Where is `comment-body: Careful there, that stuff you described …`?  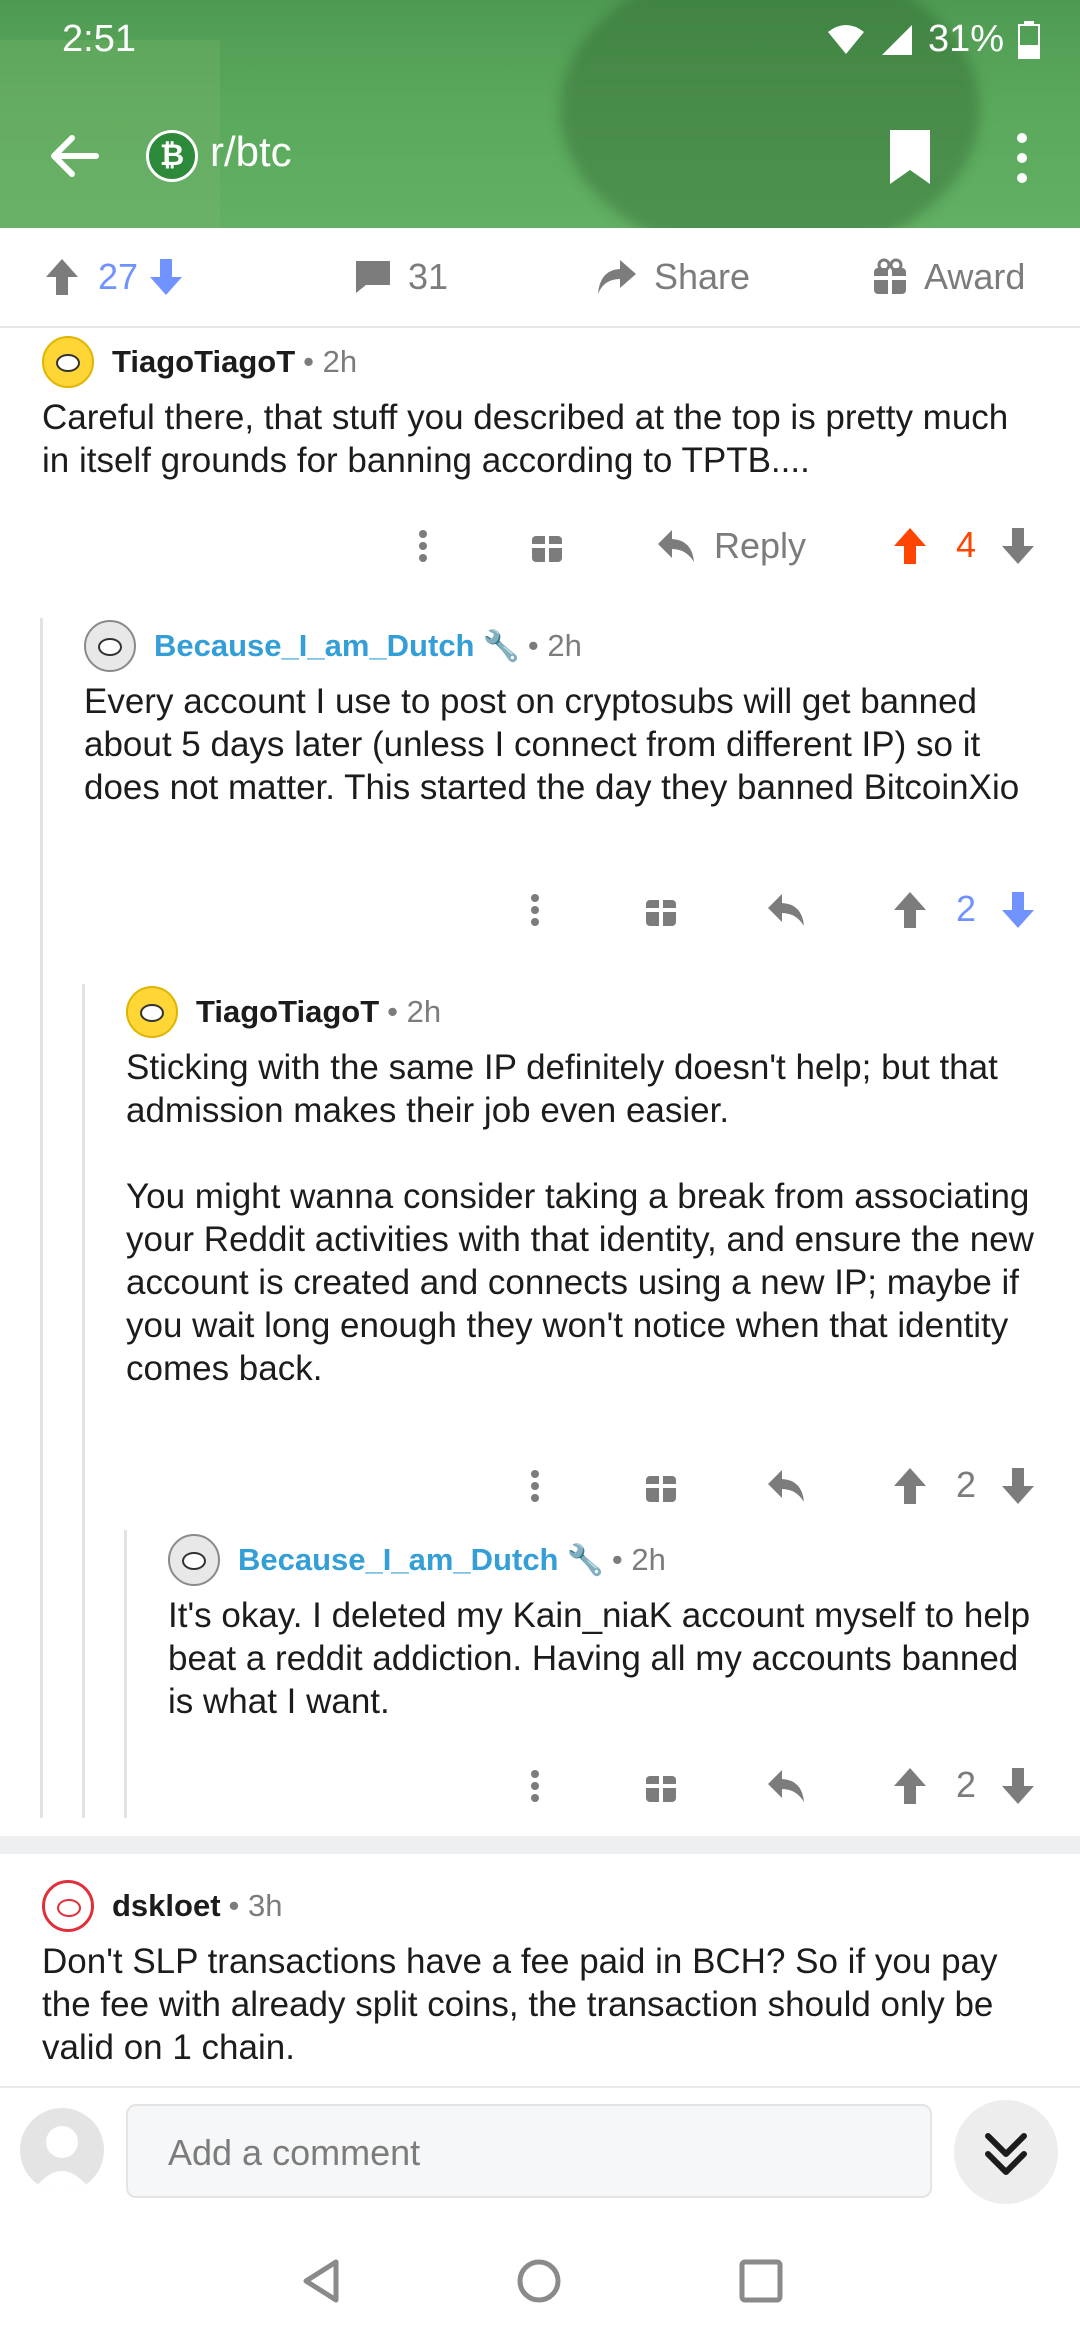
comment-body: Careful there, that stuff you described … is located at coordinates (532, 439).